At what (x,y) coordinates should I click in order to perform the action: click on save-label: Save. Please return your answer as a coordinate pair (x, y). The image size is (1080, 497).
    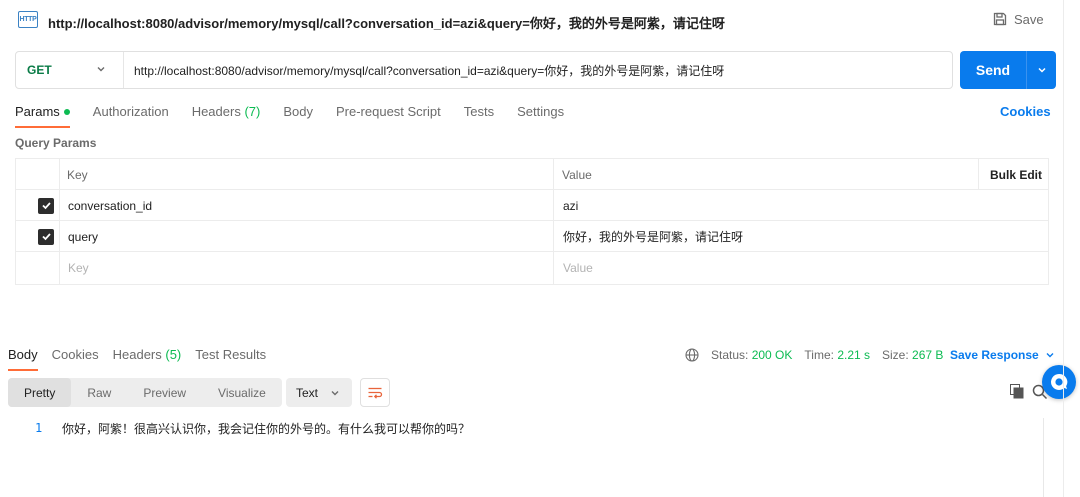
    Looking at the image, I should click on (1029, 19).